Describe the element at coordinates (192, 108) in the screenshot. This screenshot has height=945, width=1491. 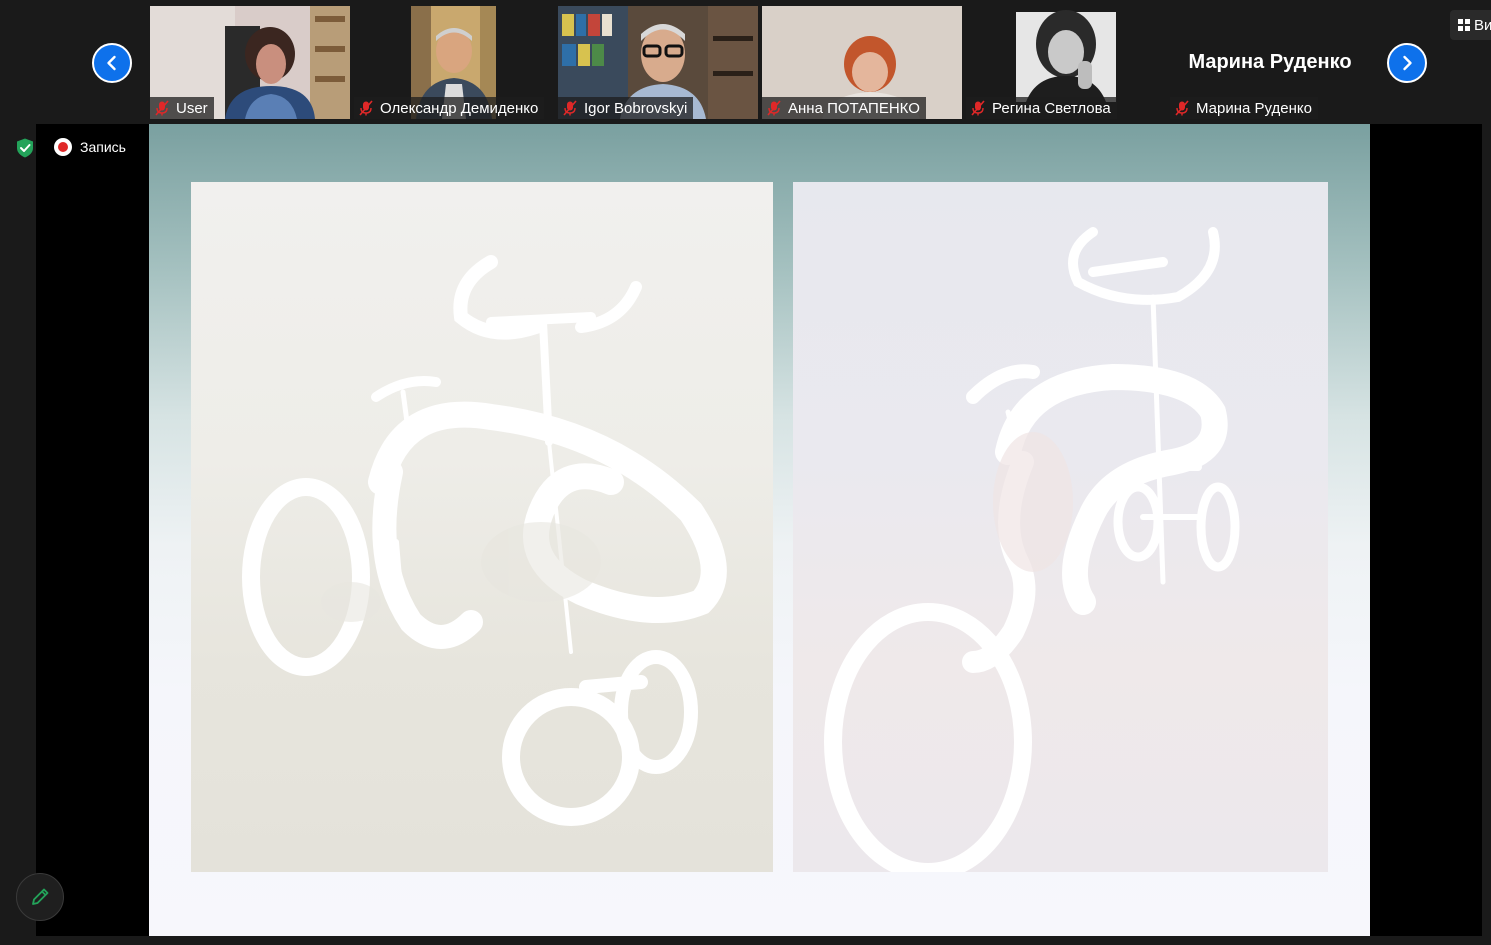
I see `participant-name: User` at that location.